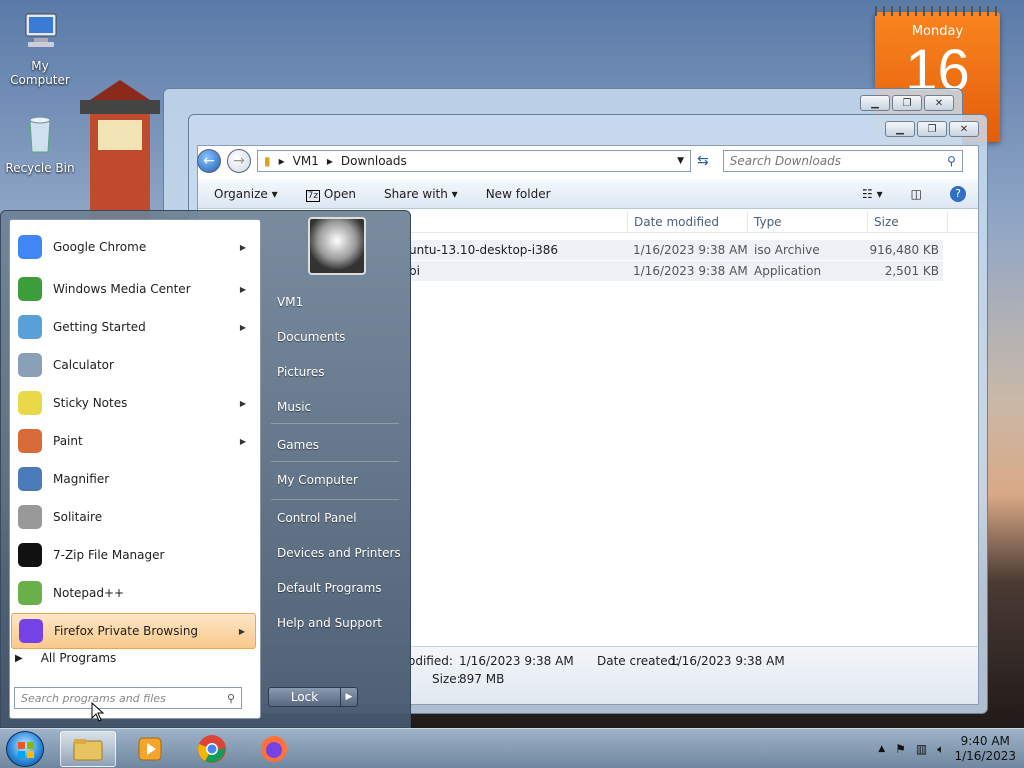 This screenshot has height=768, width=1024. What do you see at coordinates (680, 161) in the screenshot?
I see `chevron-down-icon: ▼` at bounding box center [680, 161].